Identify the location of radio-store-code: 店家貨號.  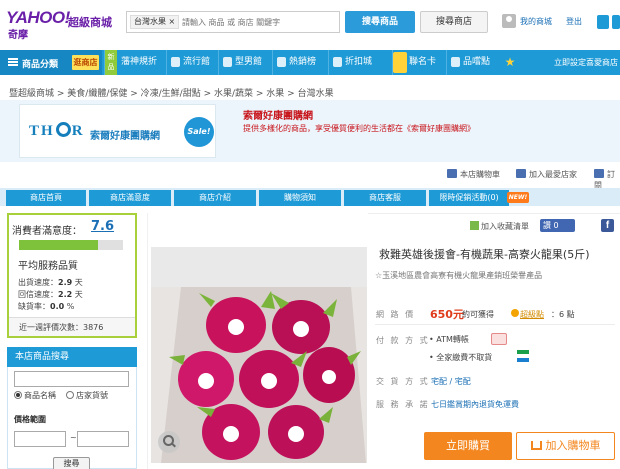
(87, 395).